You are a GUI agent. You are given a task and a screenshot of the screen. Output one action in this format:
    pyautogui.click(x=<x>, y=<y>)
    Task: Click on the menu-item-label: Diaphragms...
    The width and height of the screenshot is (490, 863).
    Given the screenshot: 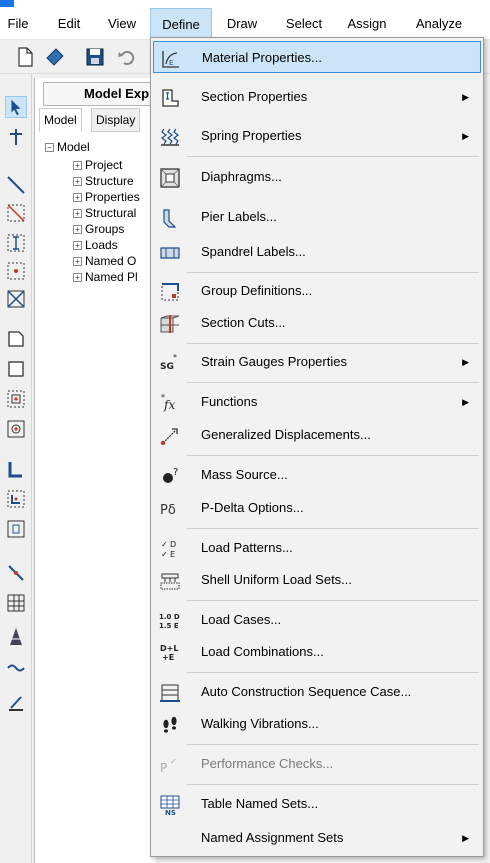 What is the action you would take?
    pyautogui.click(x=241, y=176)
    